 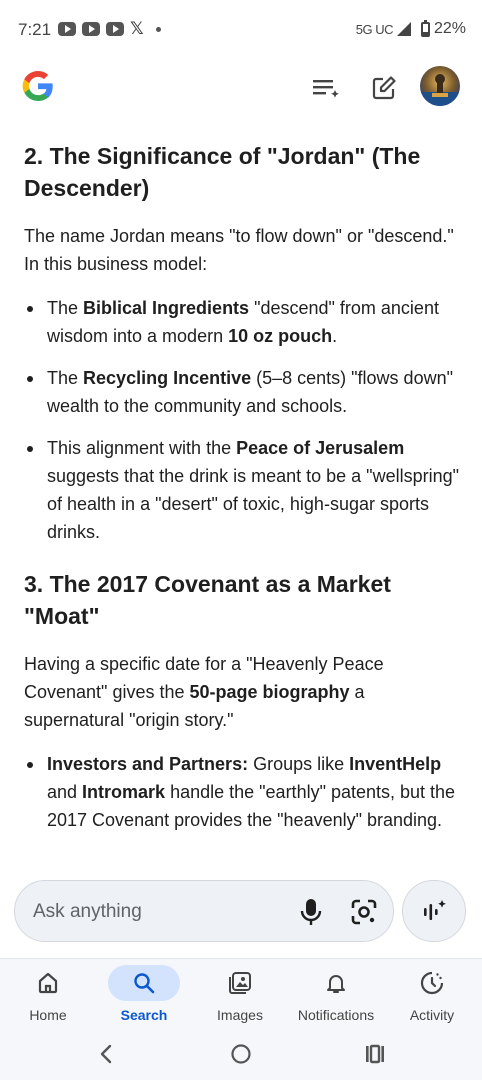 I want to click on x-app-icon: 𝕏, so click(x=137, y=28).